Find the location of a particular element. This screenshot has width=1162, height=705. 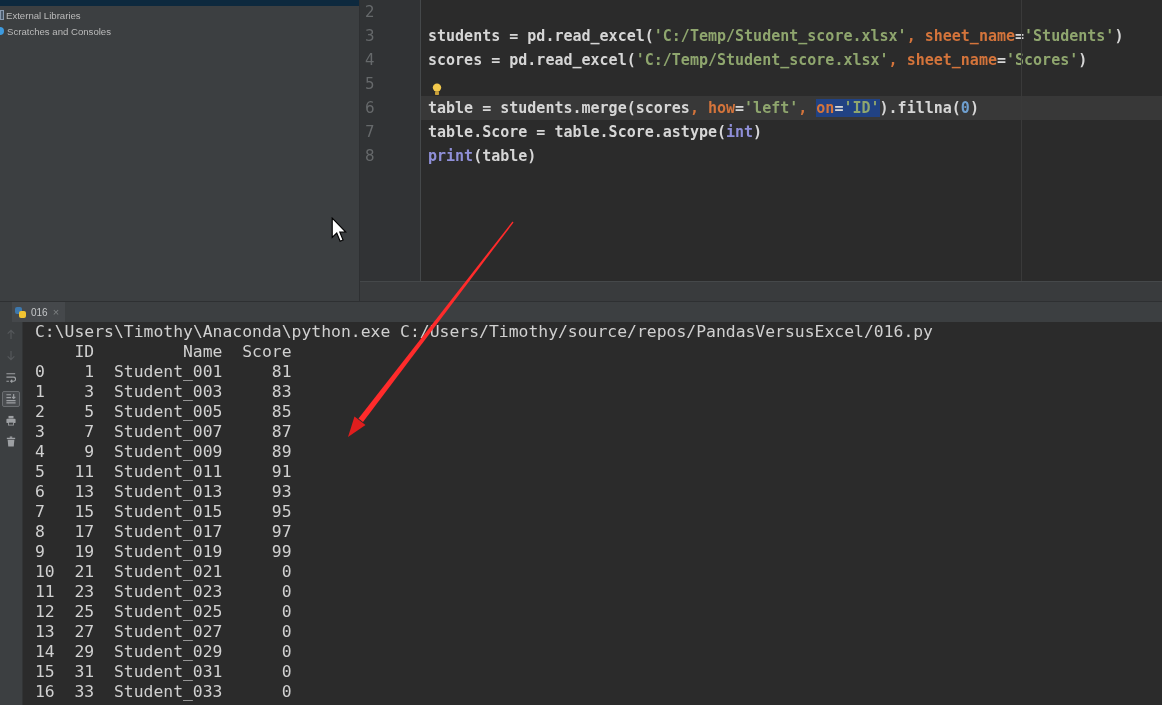

name-cell: Student_031 is located at coordinates (168, 672).